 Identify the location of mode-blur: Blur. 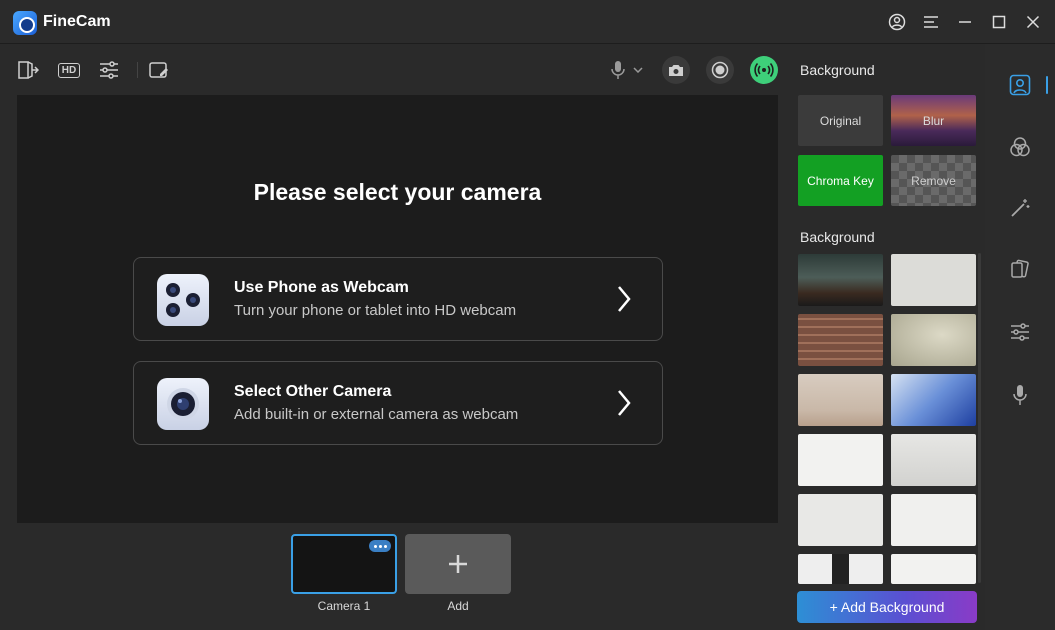
(933, 120).